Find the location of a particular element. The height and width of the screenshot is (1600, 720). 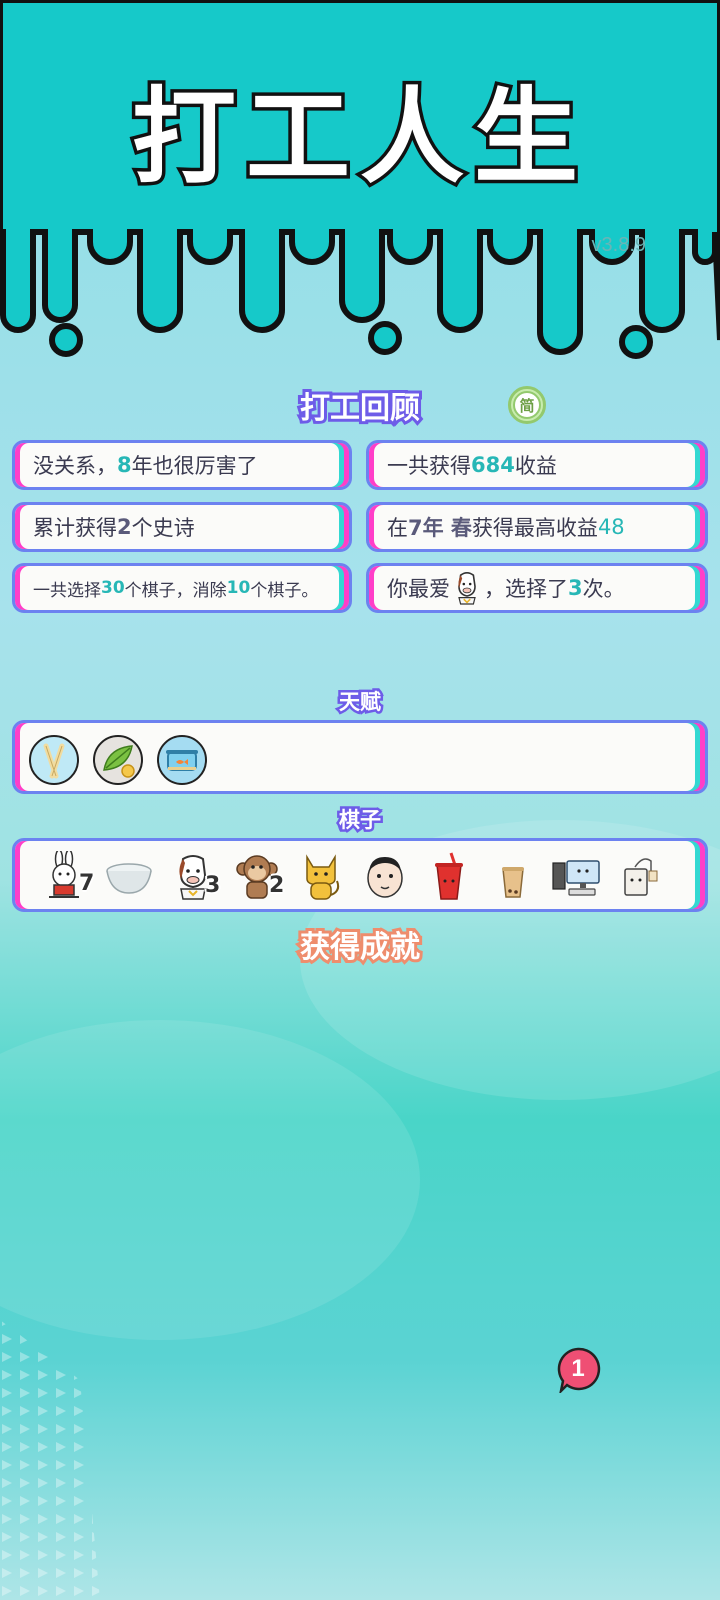

card-text: 一共获得 is located at coordinates (429, 466).